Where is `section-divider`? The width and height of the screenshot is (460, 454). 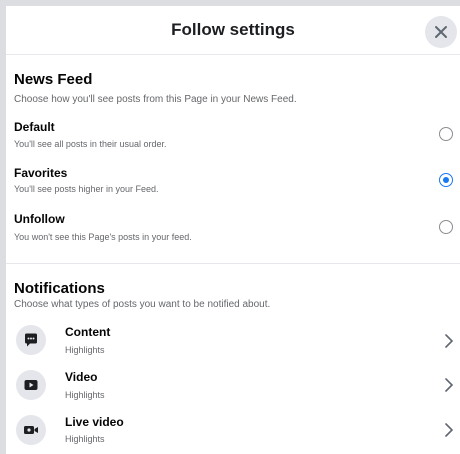
section-divider is located at coordinates (233, 263).